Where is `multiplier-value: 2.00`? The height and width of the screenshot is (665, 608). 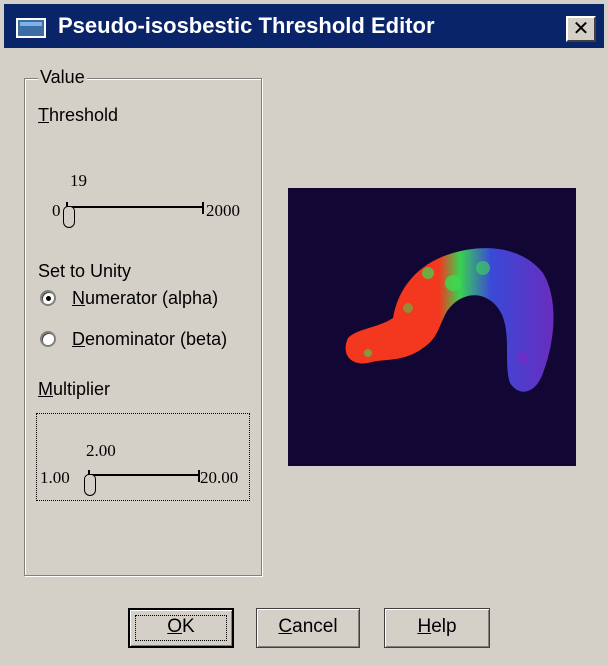
multiplier-value: 2.00 is located at coordinates (101, 450).